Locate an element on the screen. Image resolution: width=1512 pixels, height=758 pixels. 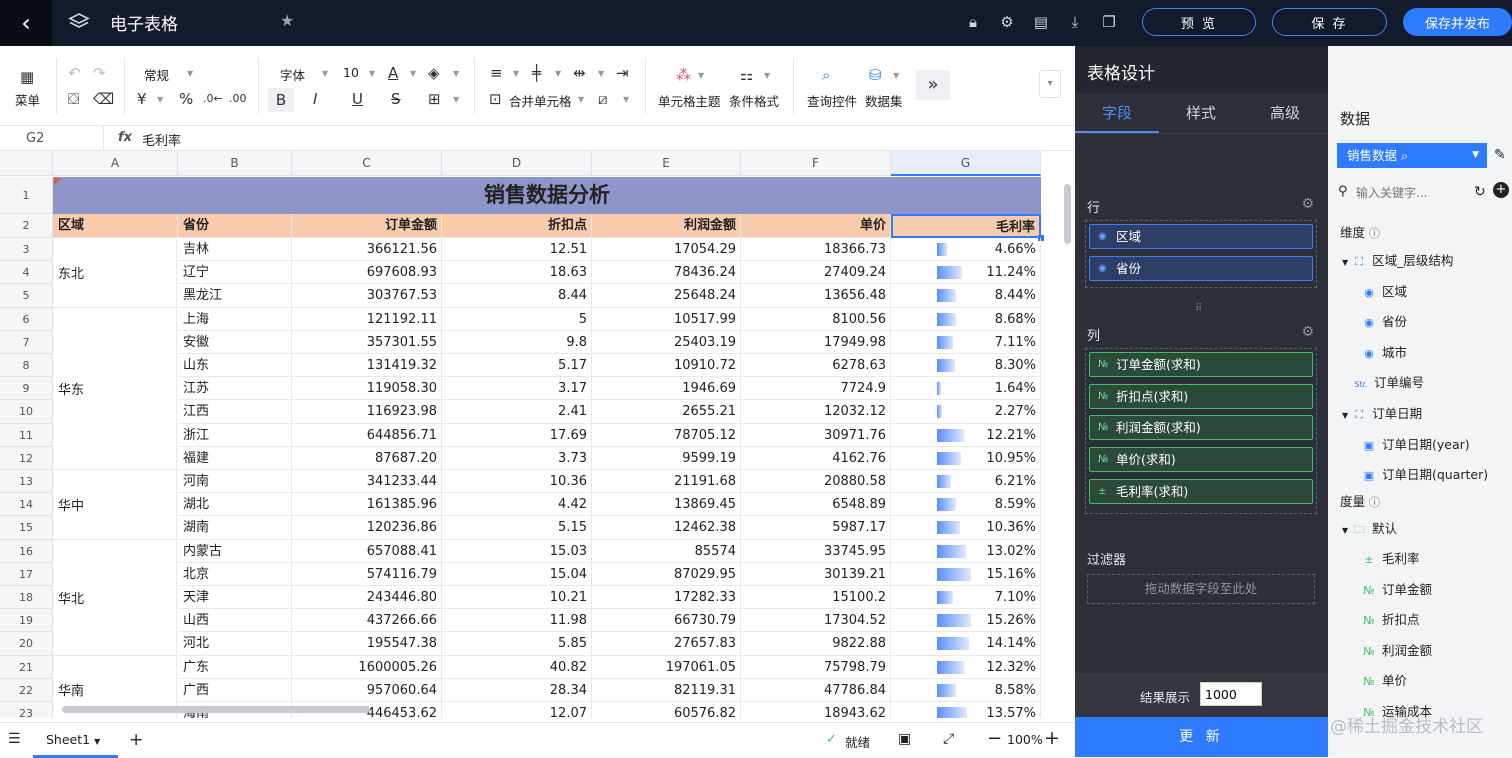
vertical-scroll-thumb is located at coordinates (1067, 214).